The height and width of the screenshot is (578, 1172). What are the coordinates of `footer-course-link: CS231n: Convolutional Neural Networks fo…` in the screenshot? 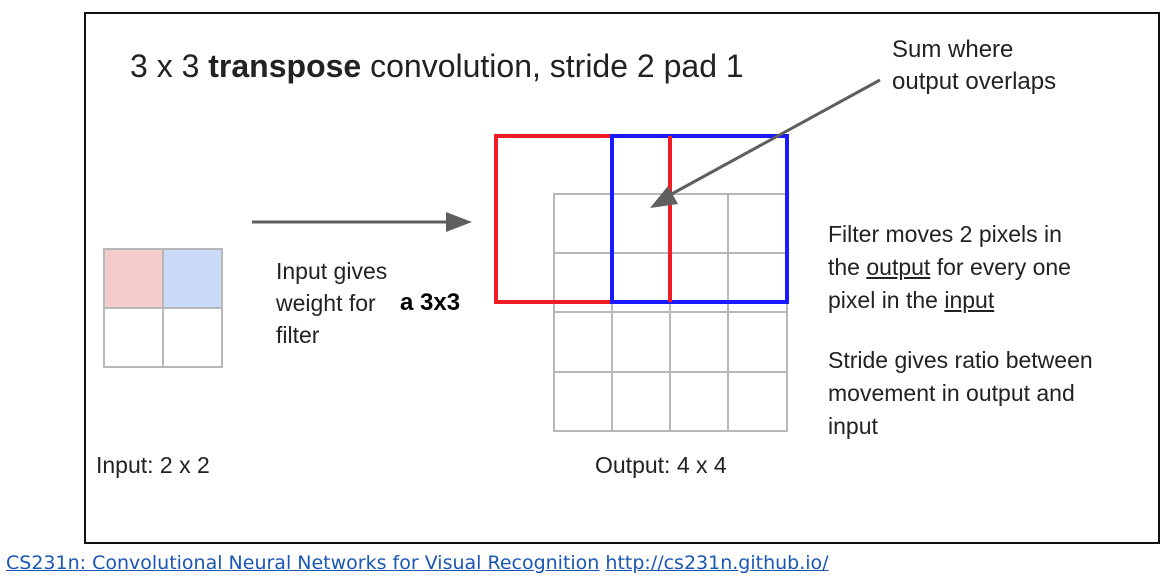 It's located at (302, 563).